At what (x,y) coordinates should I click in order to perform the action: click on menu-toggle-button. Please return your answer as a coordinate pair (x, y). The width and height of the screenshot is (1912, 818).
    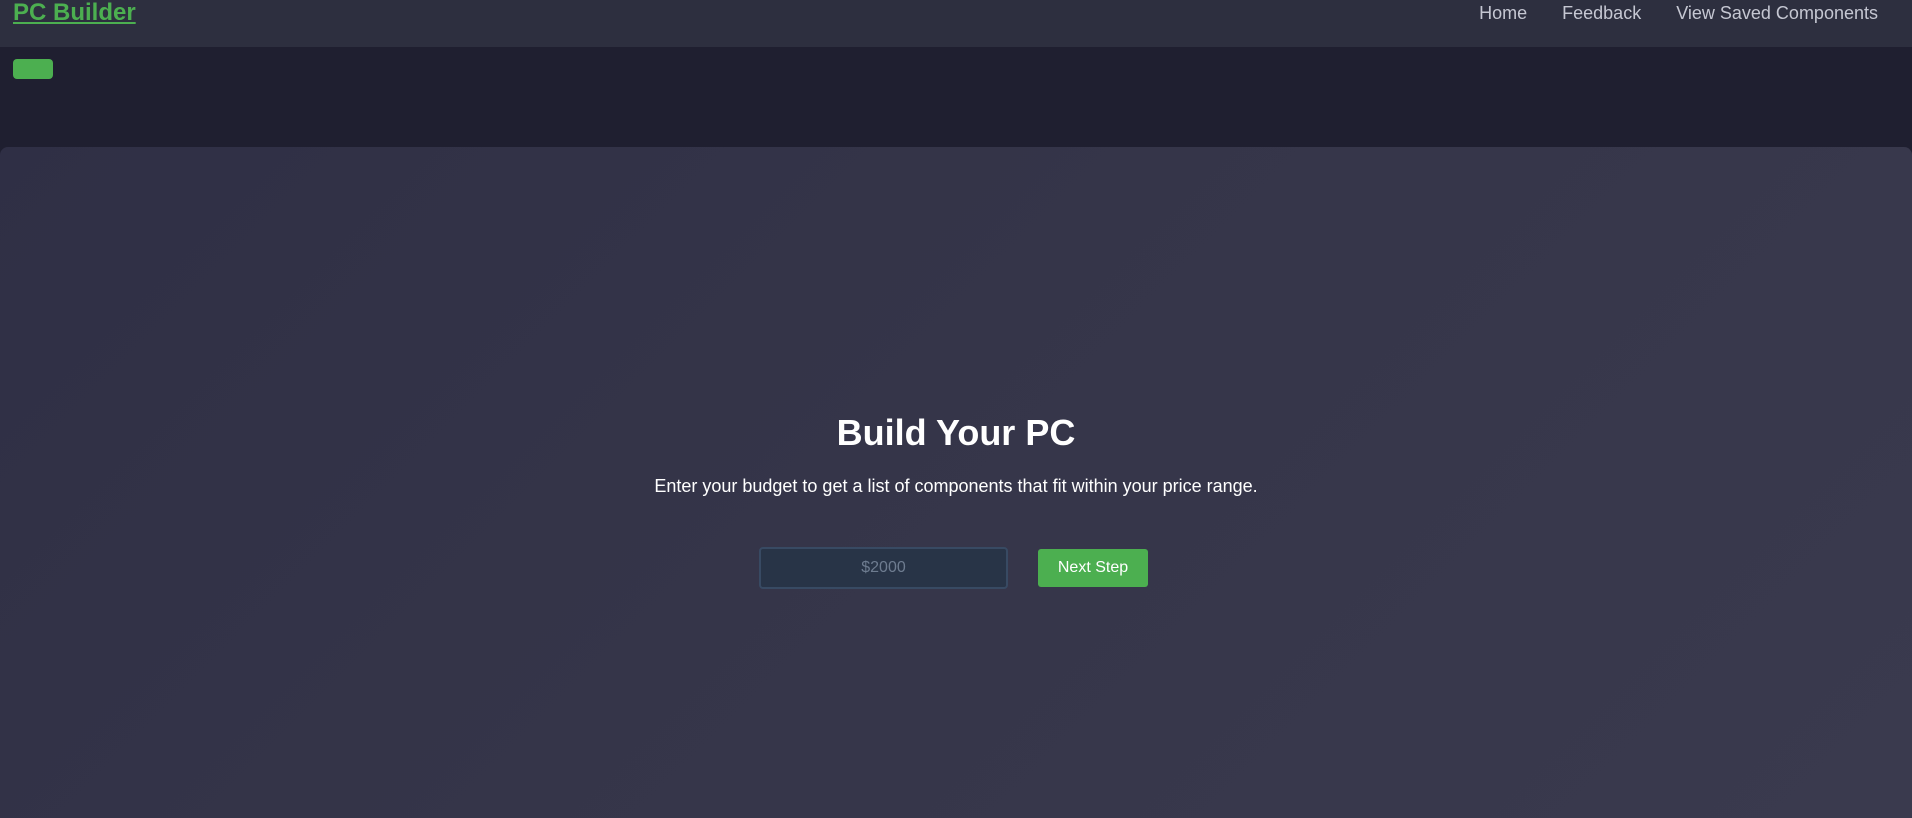
    Looking at the image, I should click on (33, 69).